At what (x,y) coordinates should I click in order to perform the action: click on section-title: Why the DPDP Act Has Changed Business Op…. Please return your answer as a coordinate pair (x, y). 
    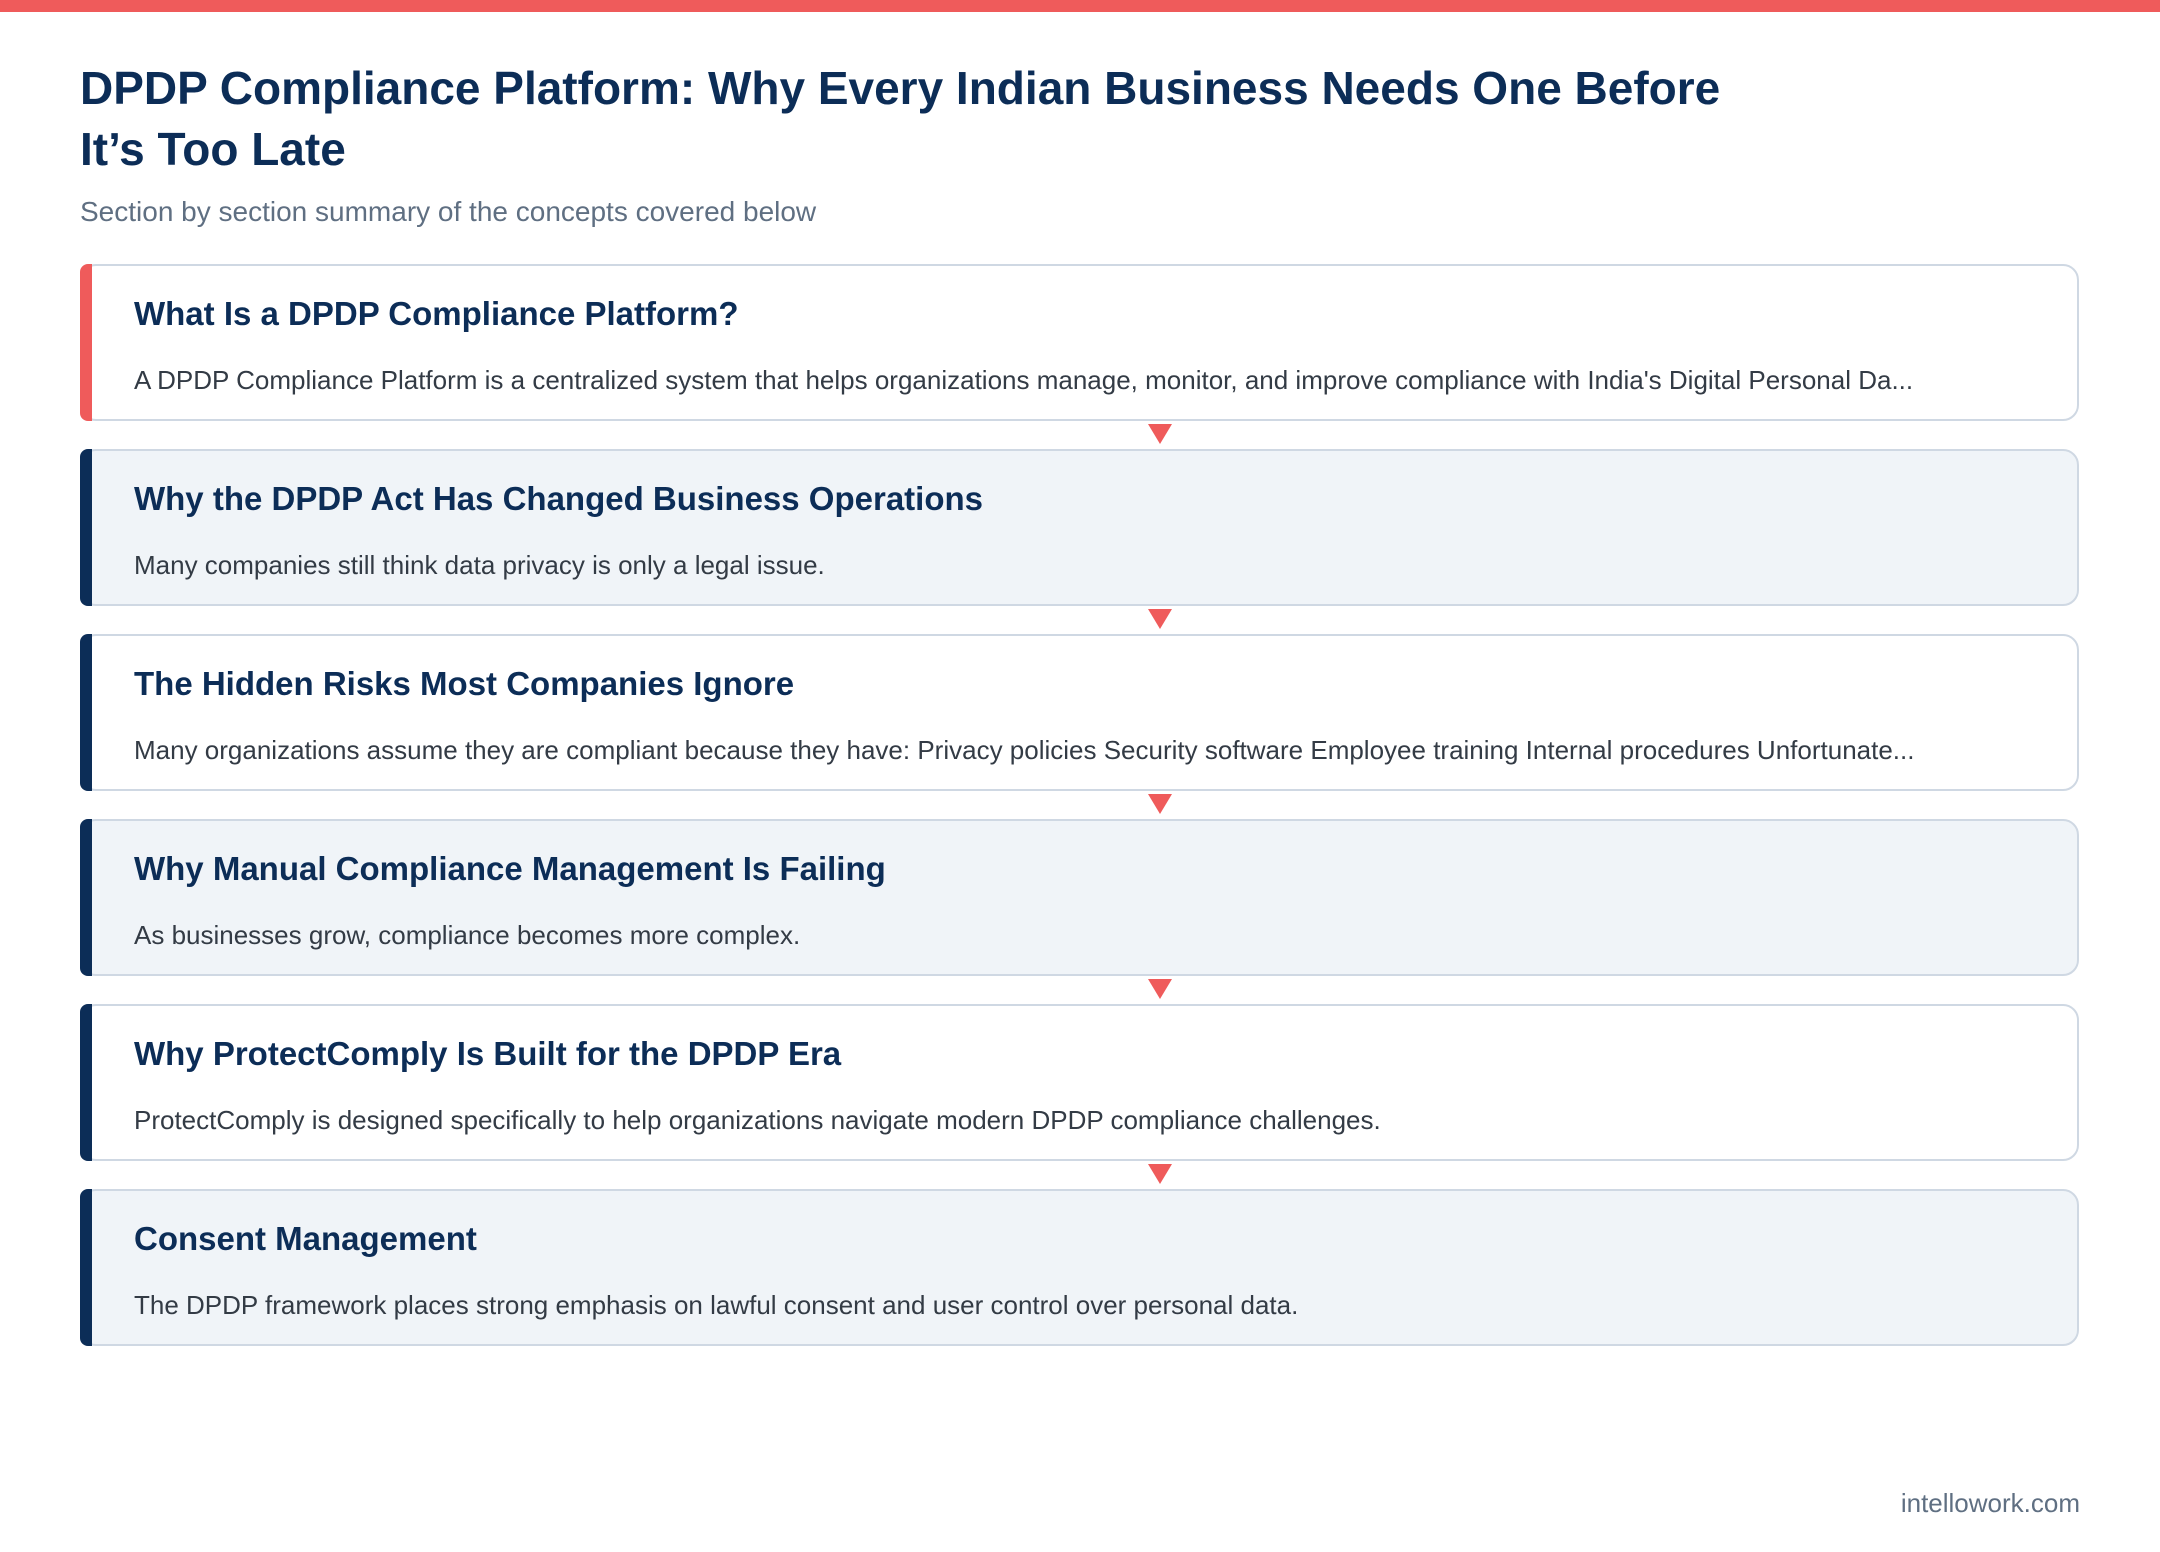
    Looking at the image, I should click on (559, 498).